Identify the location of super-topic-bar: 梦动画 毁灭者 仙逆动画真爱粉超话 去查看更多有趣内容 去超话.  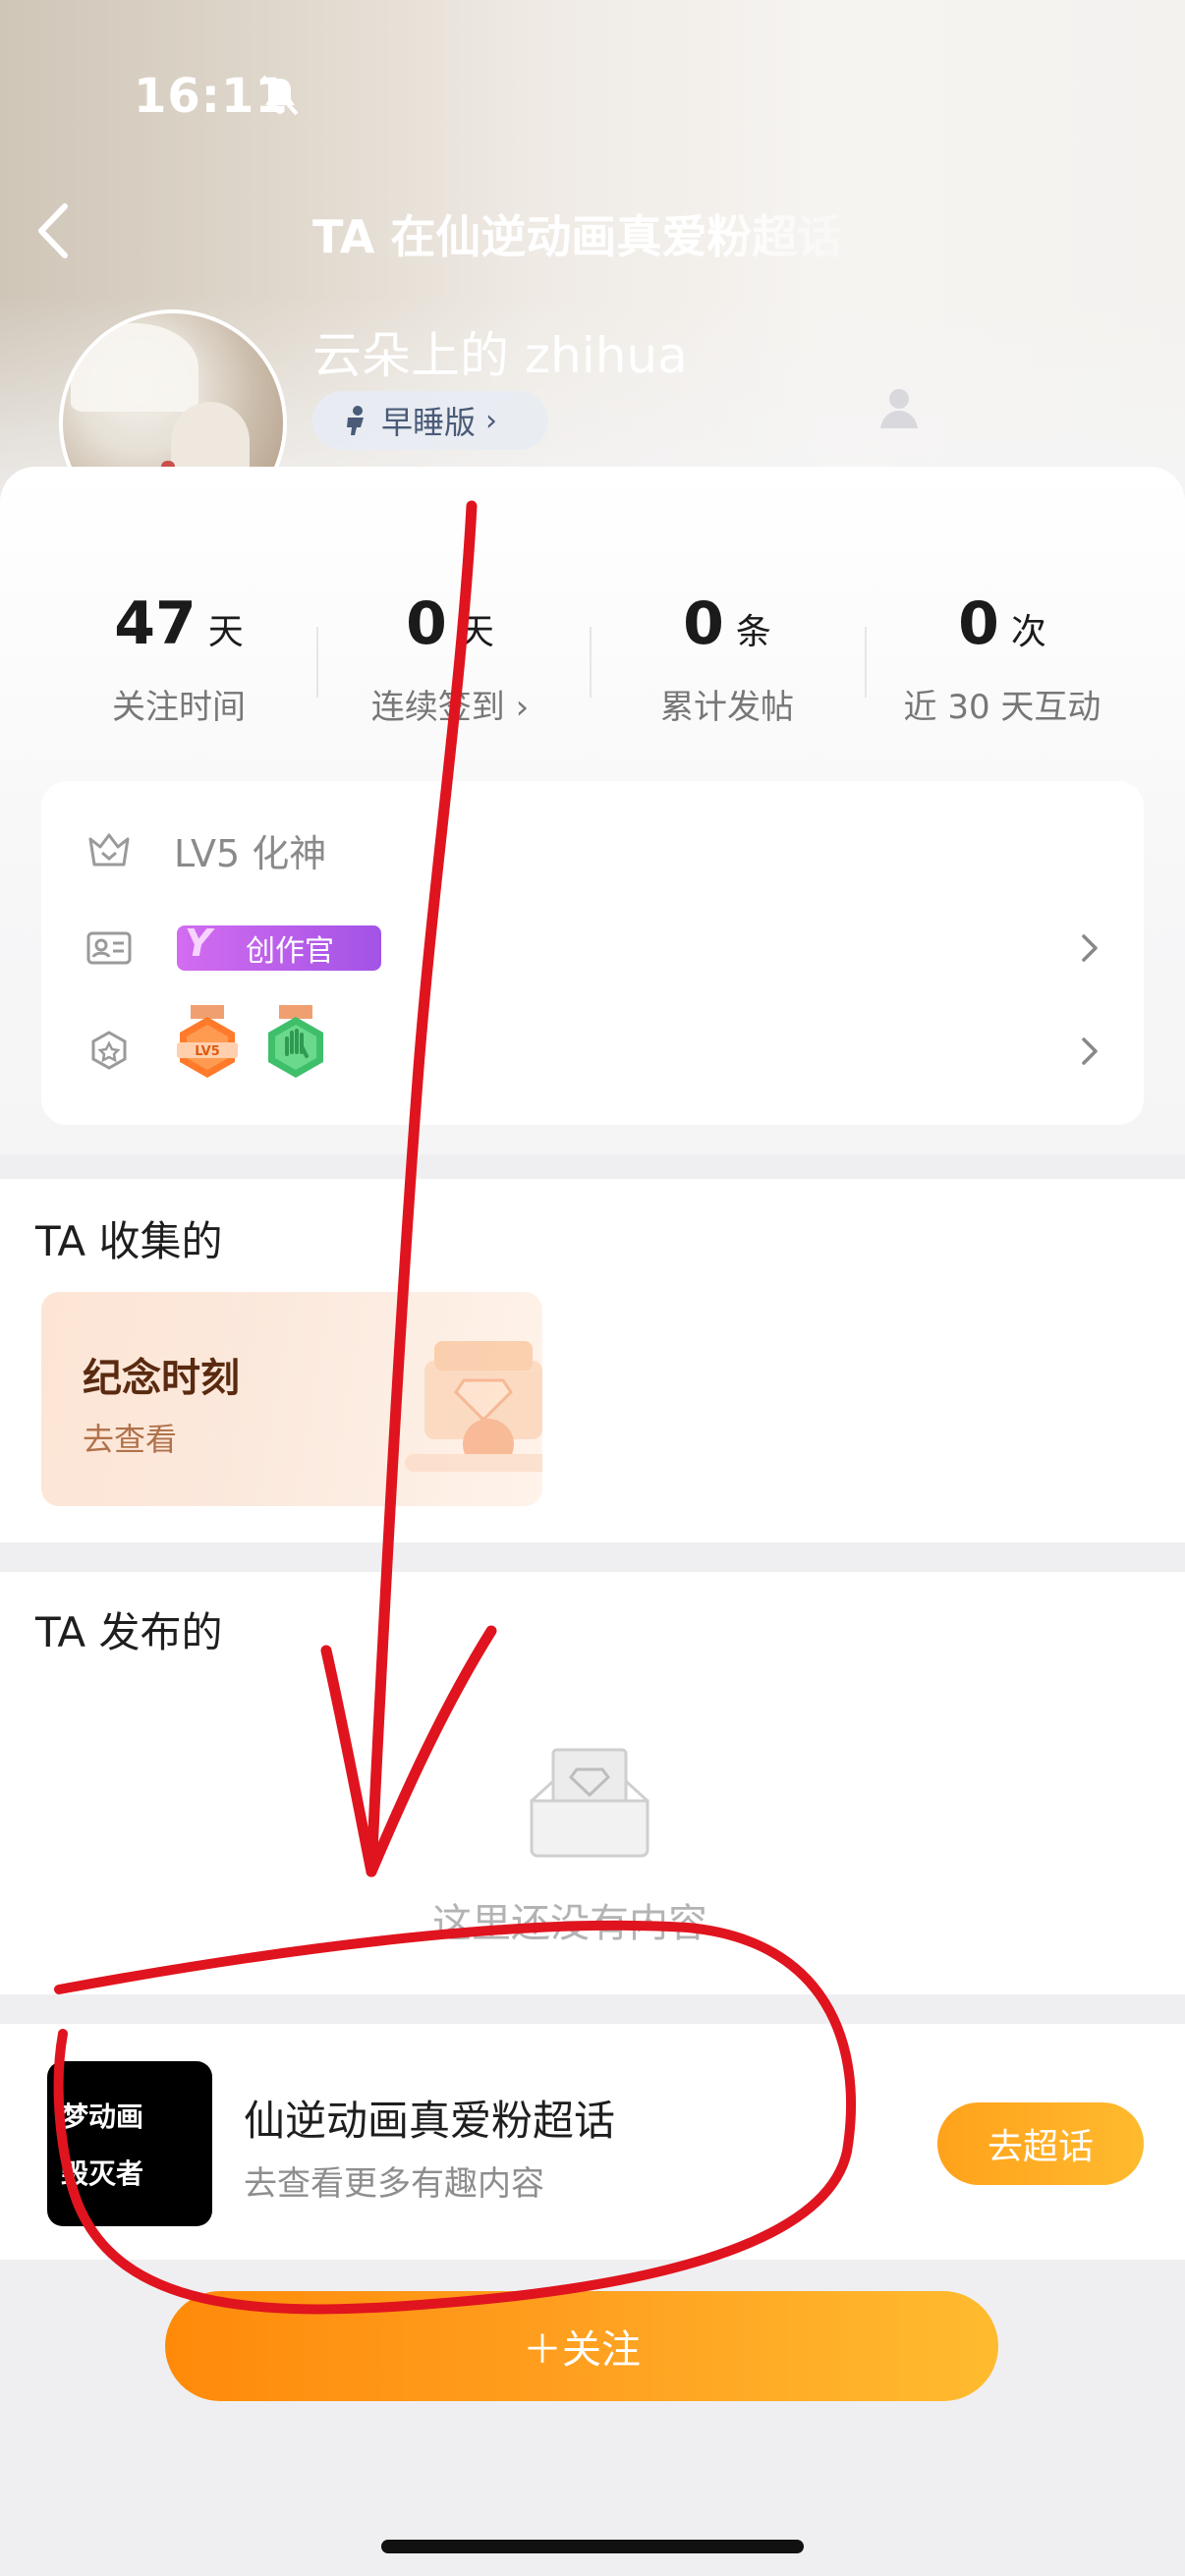
(592, 2142).